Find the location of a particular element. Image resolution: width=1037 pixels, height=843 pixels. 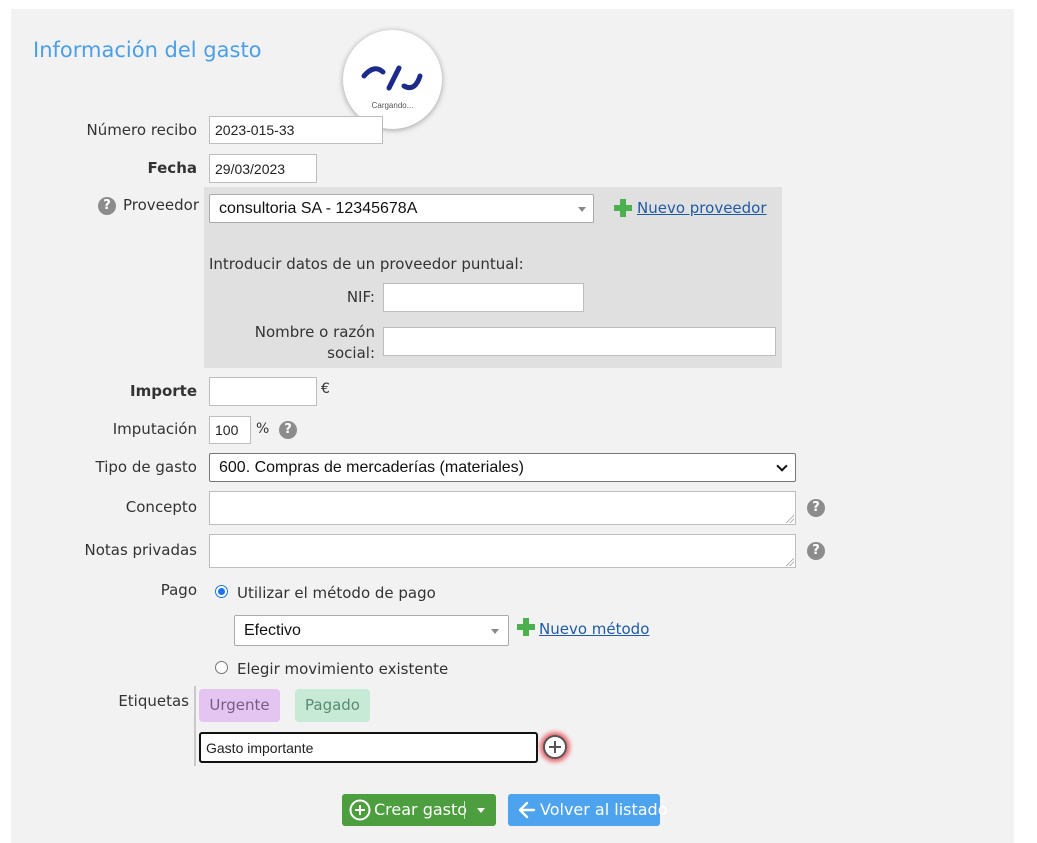

private-notes-label: Notas privadas is located at coordinates (140, 550).